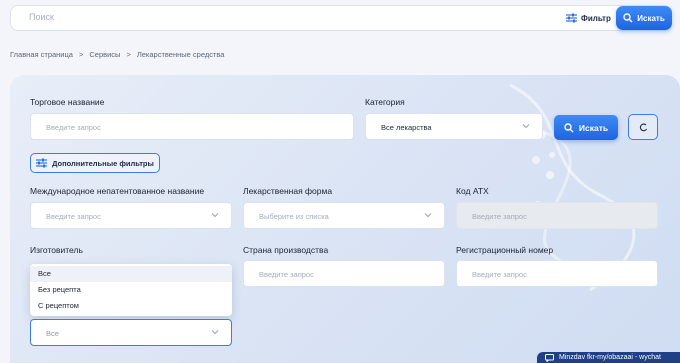 The height and width of the screenshot is (363, 680). What do you see at coordinates (385, 102) in the screenshot?
I see `category-label: Категория` at bounding box center [385, 102].